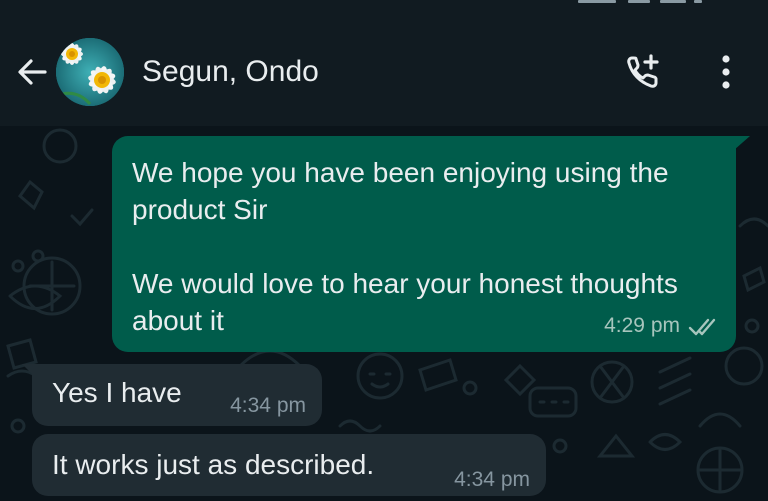 This screenshot has width=768, height=501. I want to click on more-vertical-icon, so click(726, 72).